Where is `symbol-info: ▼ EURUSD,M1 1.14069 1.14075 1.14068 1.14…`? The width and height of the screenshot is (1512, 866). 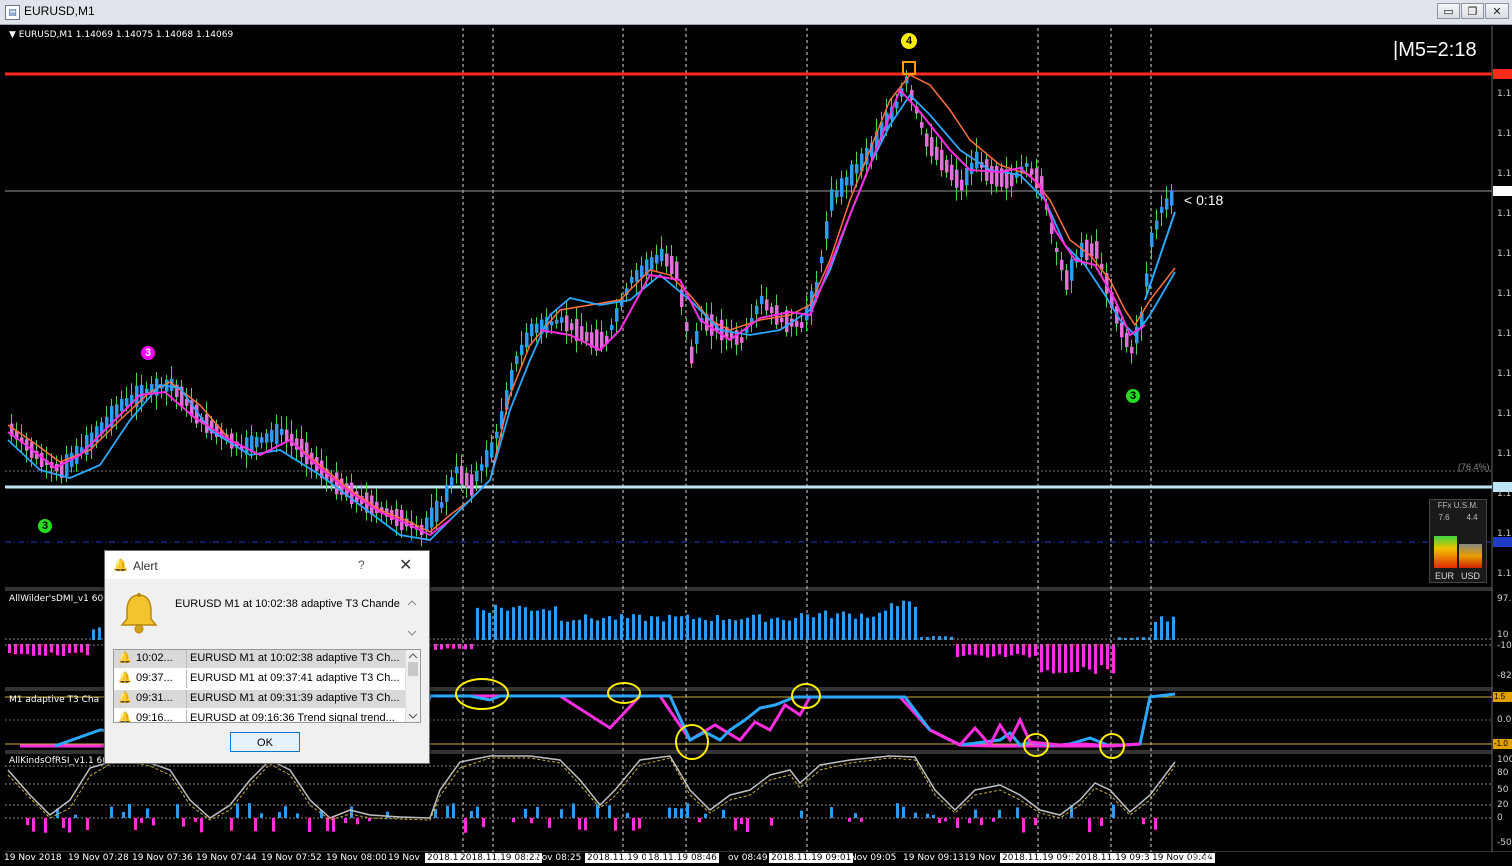 symbol-info: ▼ EURUSD,M1 1.14069 1.14075 1.14068 1.14… is located at coordinates (121, 35).